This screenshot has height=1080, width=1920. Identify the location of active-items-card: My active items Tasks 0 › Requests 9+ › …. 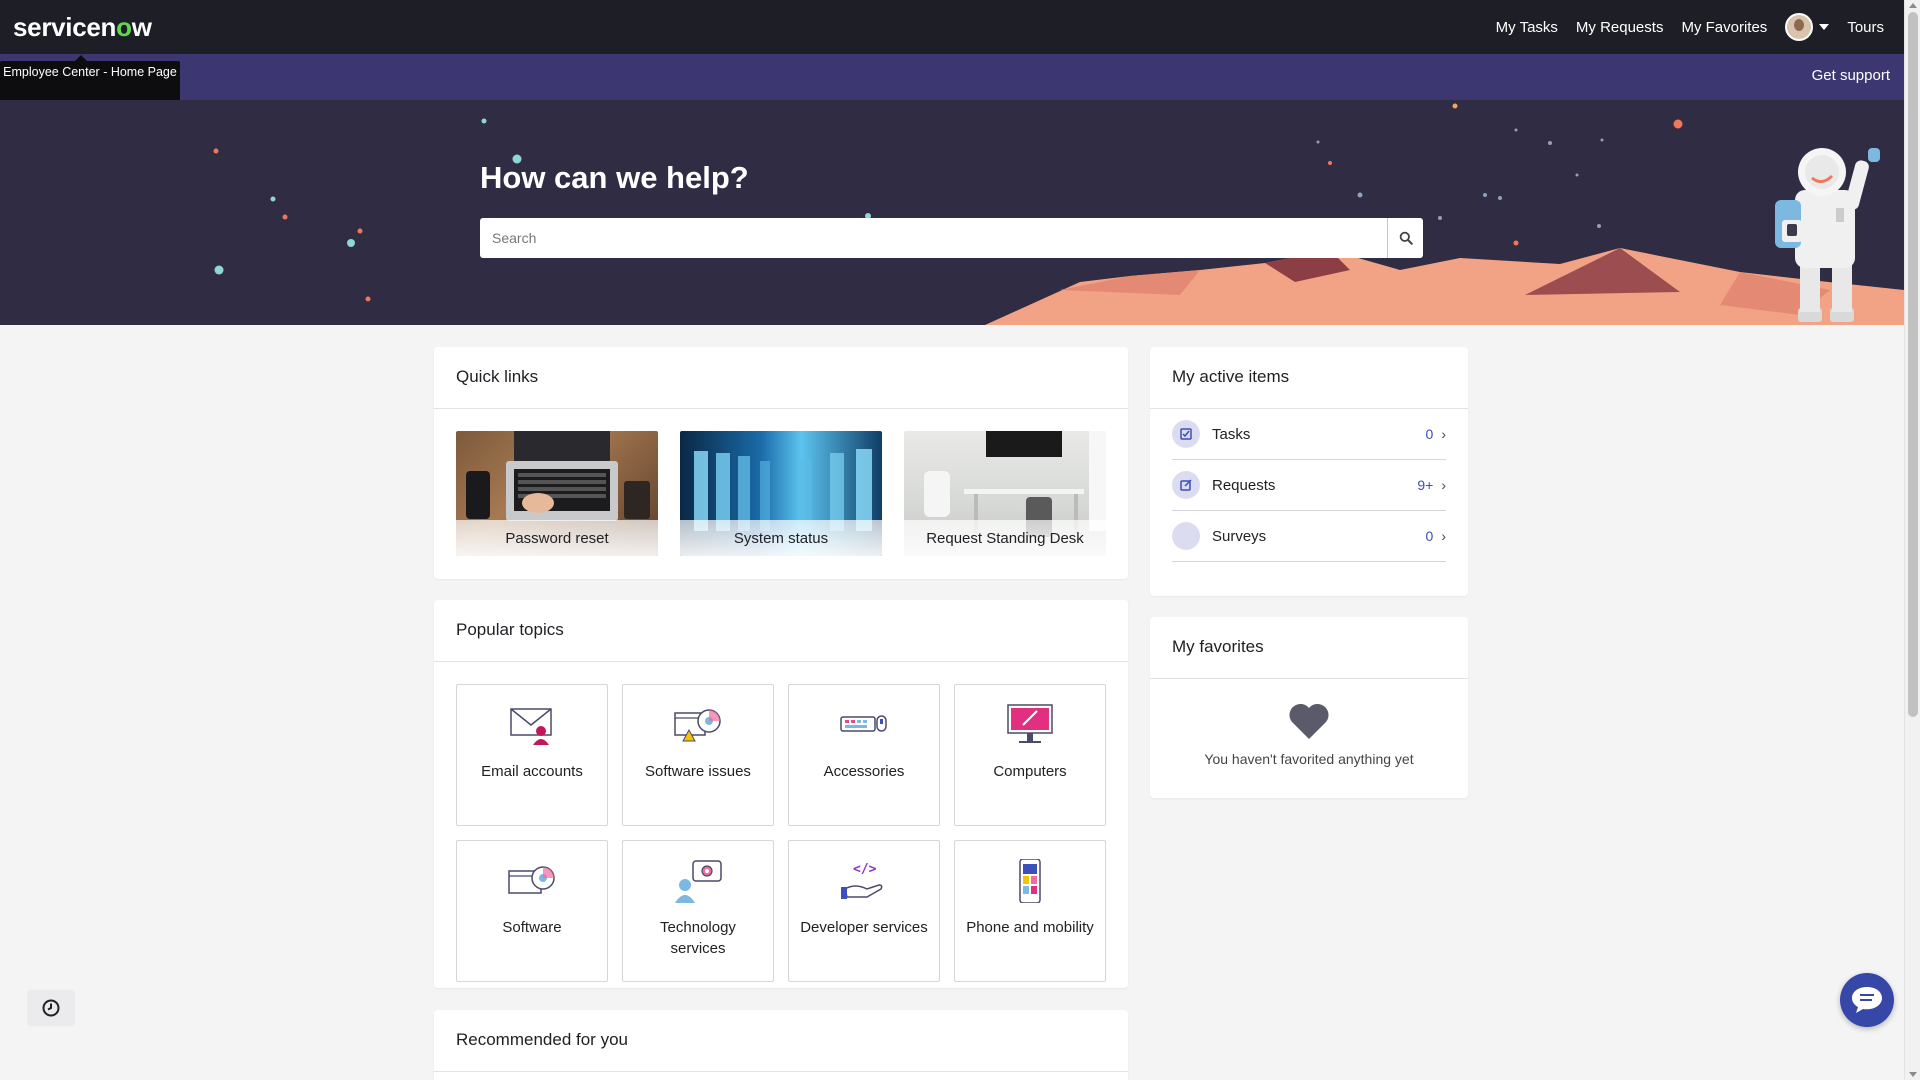
(1309, 471).